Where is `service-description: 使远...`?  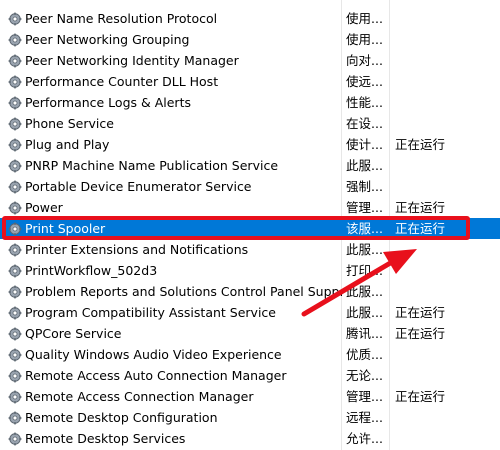 service-description: 使远... is located at coordinates (364, 81).